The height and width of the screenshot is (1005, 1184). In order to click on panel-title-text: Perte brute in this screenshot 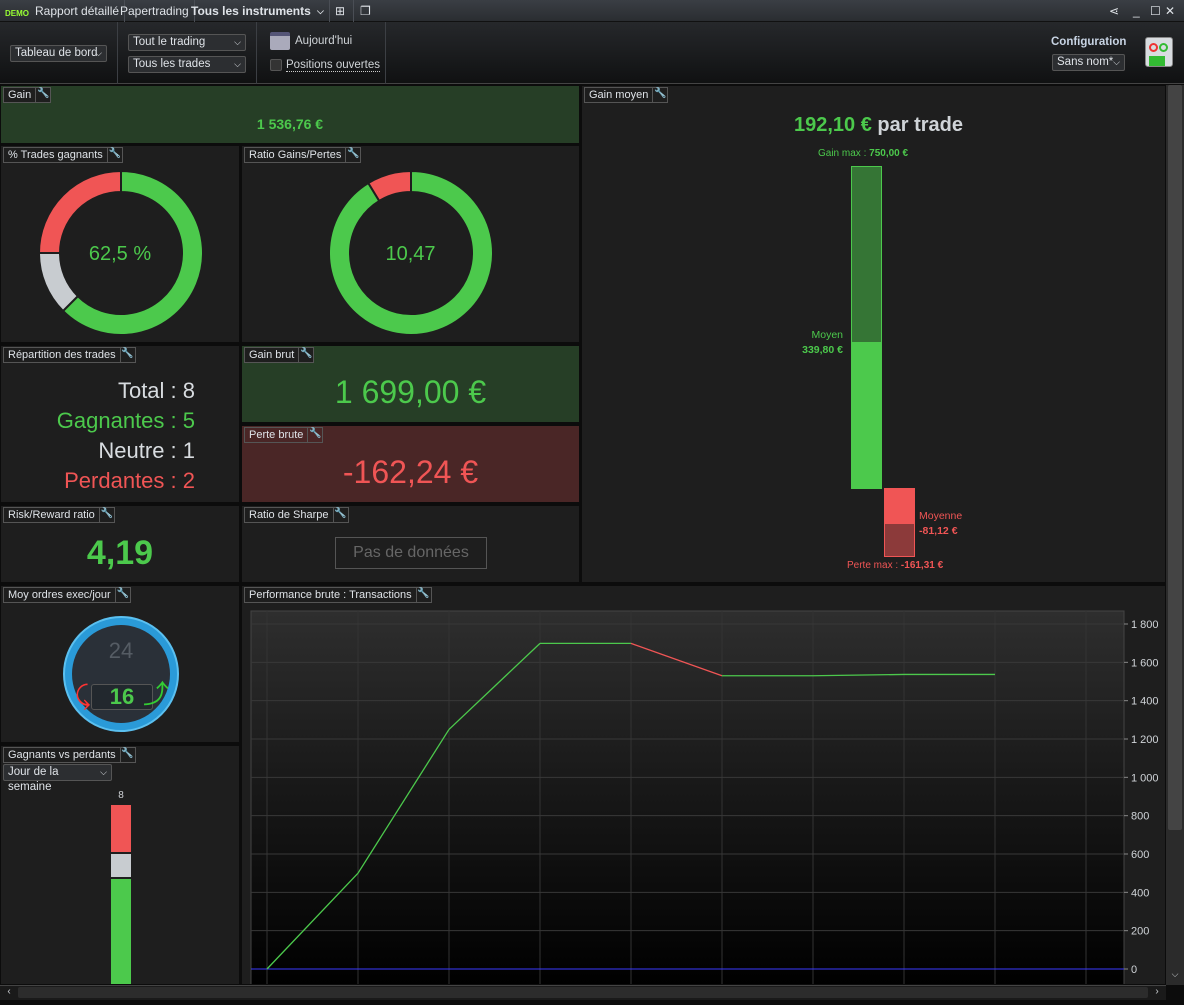, I will do `click(276, 435)`.